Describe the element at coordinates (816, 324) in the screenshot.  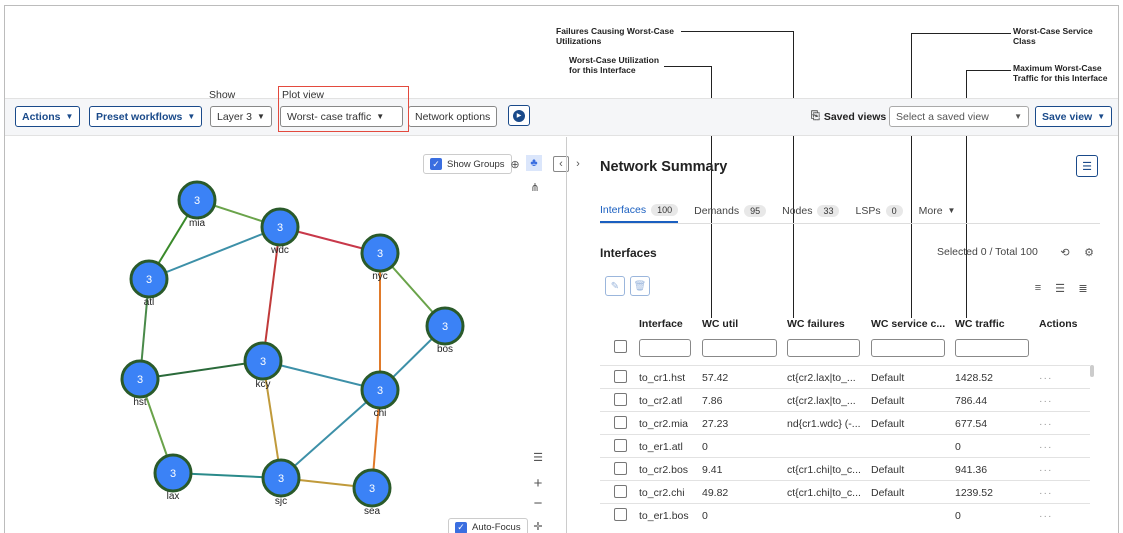
I see `column-header: WC failures` at that location.